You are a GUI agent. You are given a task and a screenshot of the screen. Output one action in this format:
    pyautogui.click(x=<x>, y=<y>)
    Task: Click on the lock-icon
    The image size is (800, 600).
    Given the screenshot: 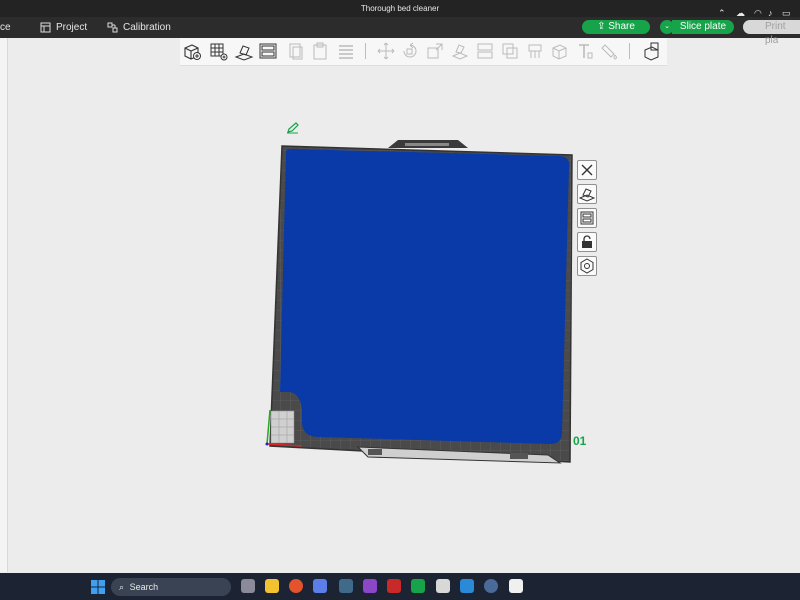 What is the action you would take?
    pyautogui.click(x=587, y=241)
    